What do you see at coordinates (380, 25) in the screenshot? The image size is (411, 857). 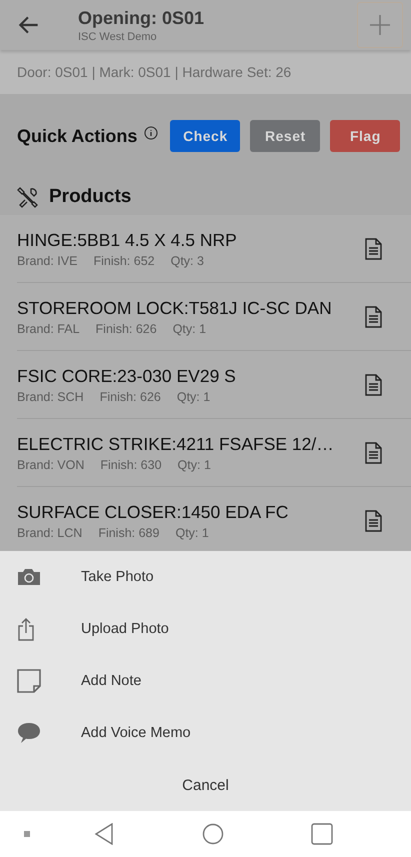 I see `plus-icon` at bounding box center [380, 25].